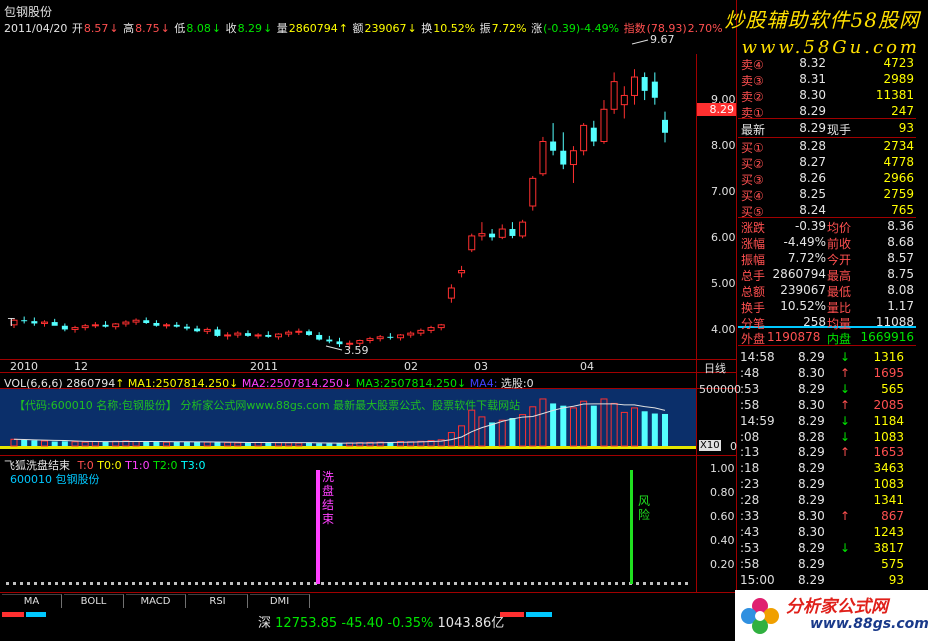  Describe the element at coordinates (753, 260) in the screenshot. I see `stat-label: 振幅` at that location.